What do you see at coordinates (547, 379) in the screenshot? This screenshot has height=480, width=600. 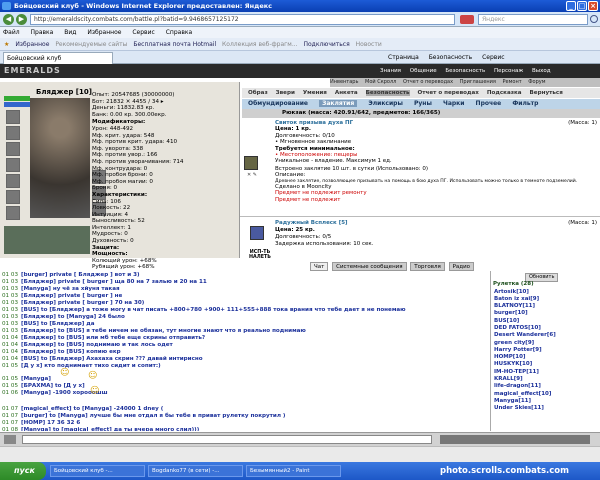 I see `roulette-player: KRALL[9]` at bounding box center [547, 379].